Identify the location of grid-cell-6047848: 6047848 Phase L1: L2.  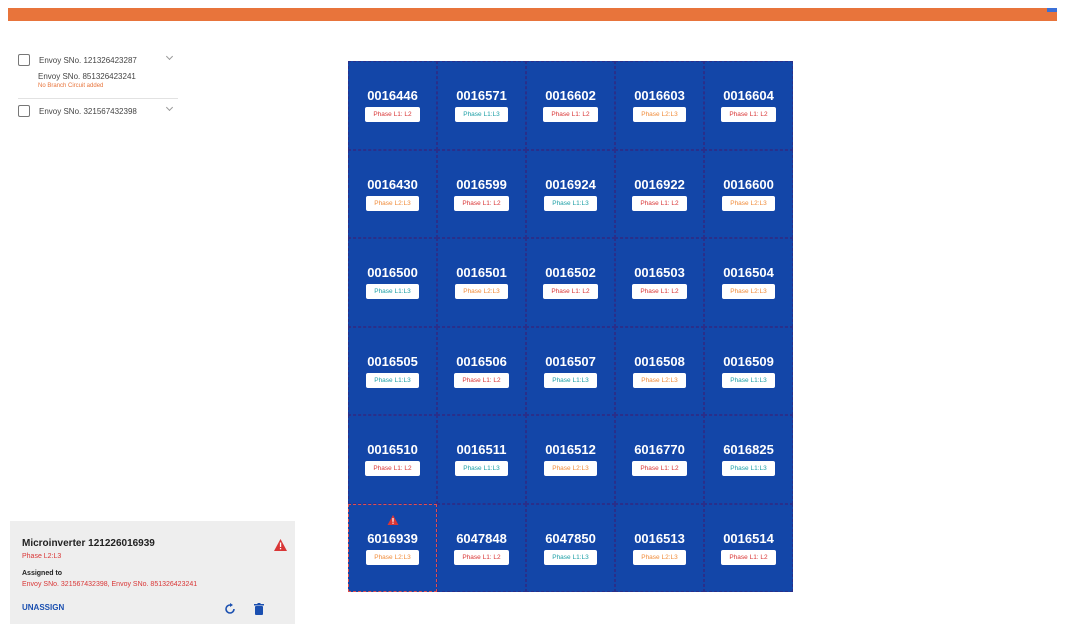
(481, 547).